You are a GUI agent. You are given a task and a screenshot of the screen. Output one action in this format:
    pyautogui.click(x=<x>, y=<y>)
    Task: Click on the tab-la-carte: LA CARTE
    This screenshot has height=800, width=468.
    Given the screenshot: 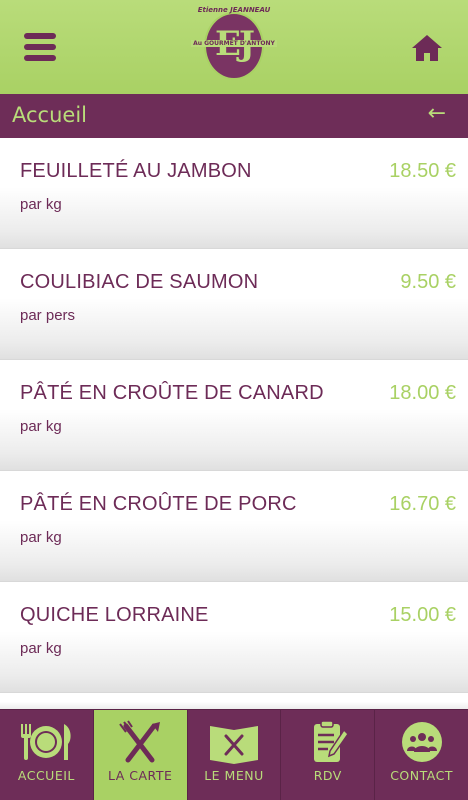 What is the action you would take?
    pyautogui.click(x=140, y=755)
    